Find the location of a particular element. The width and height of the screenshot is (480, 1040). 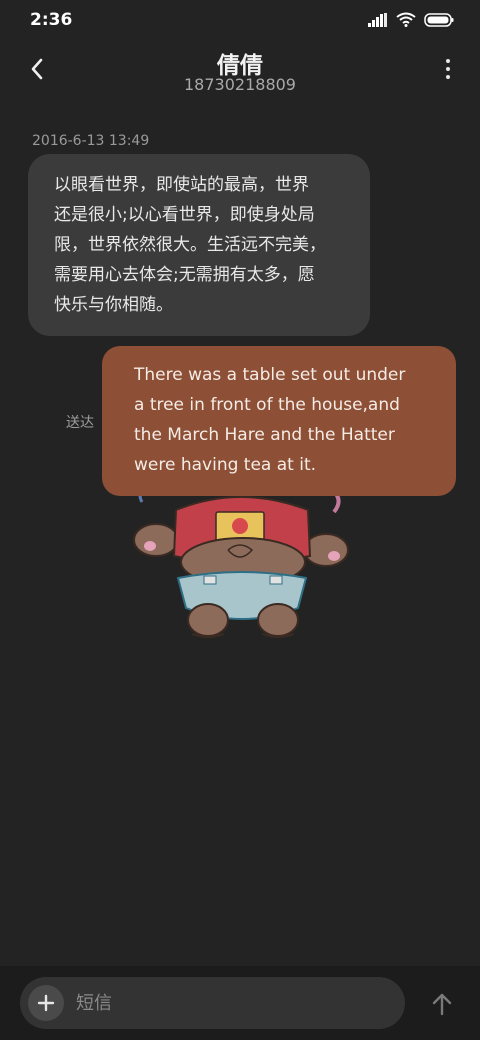

send-arrow-icon is located at coordinates (442, 1004).